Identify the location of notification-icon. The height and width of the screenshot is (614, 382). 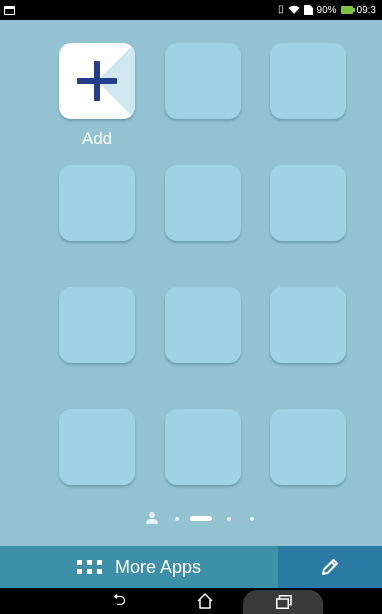
(9, 10).